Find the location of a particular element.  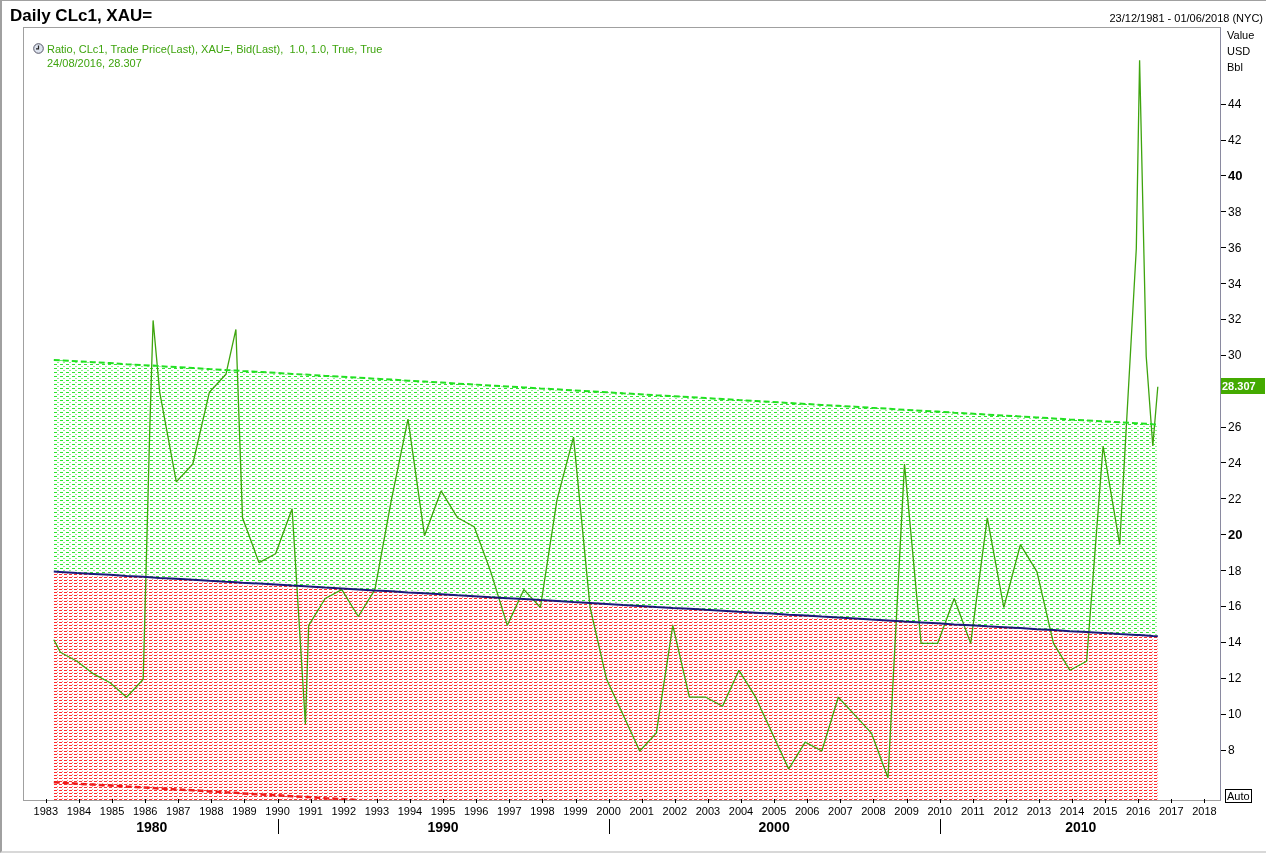

legend-series-text: Ratio, CLc1, Trade Price(Last), XAU=, Bid(Last), 1.0, 1.0, True, True is located at coordinates (215, 49).